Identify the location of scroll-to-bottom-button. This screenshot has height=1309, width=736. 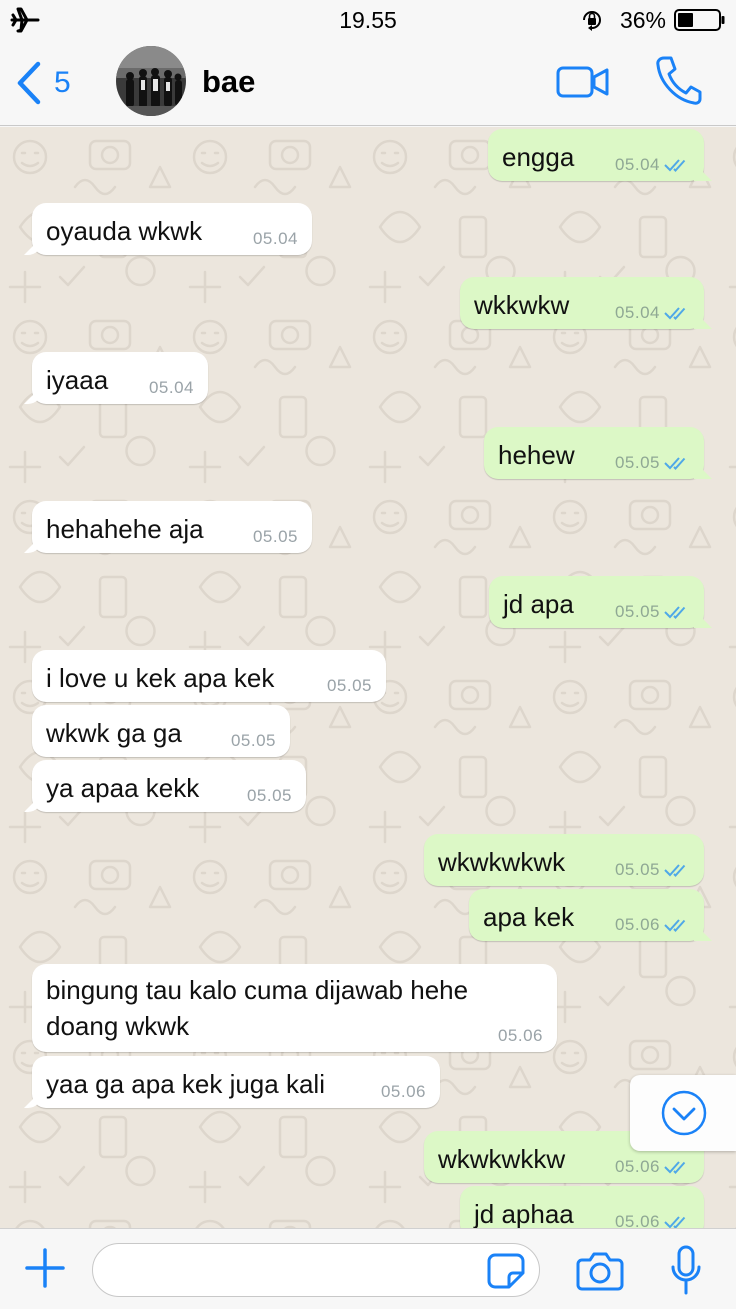
(683, 1113).